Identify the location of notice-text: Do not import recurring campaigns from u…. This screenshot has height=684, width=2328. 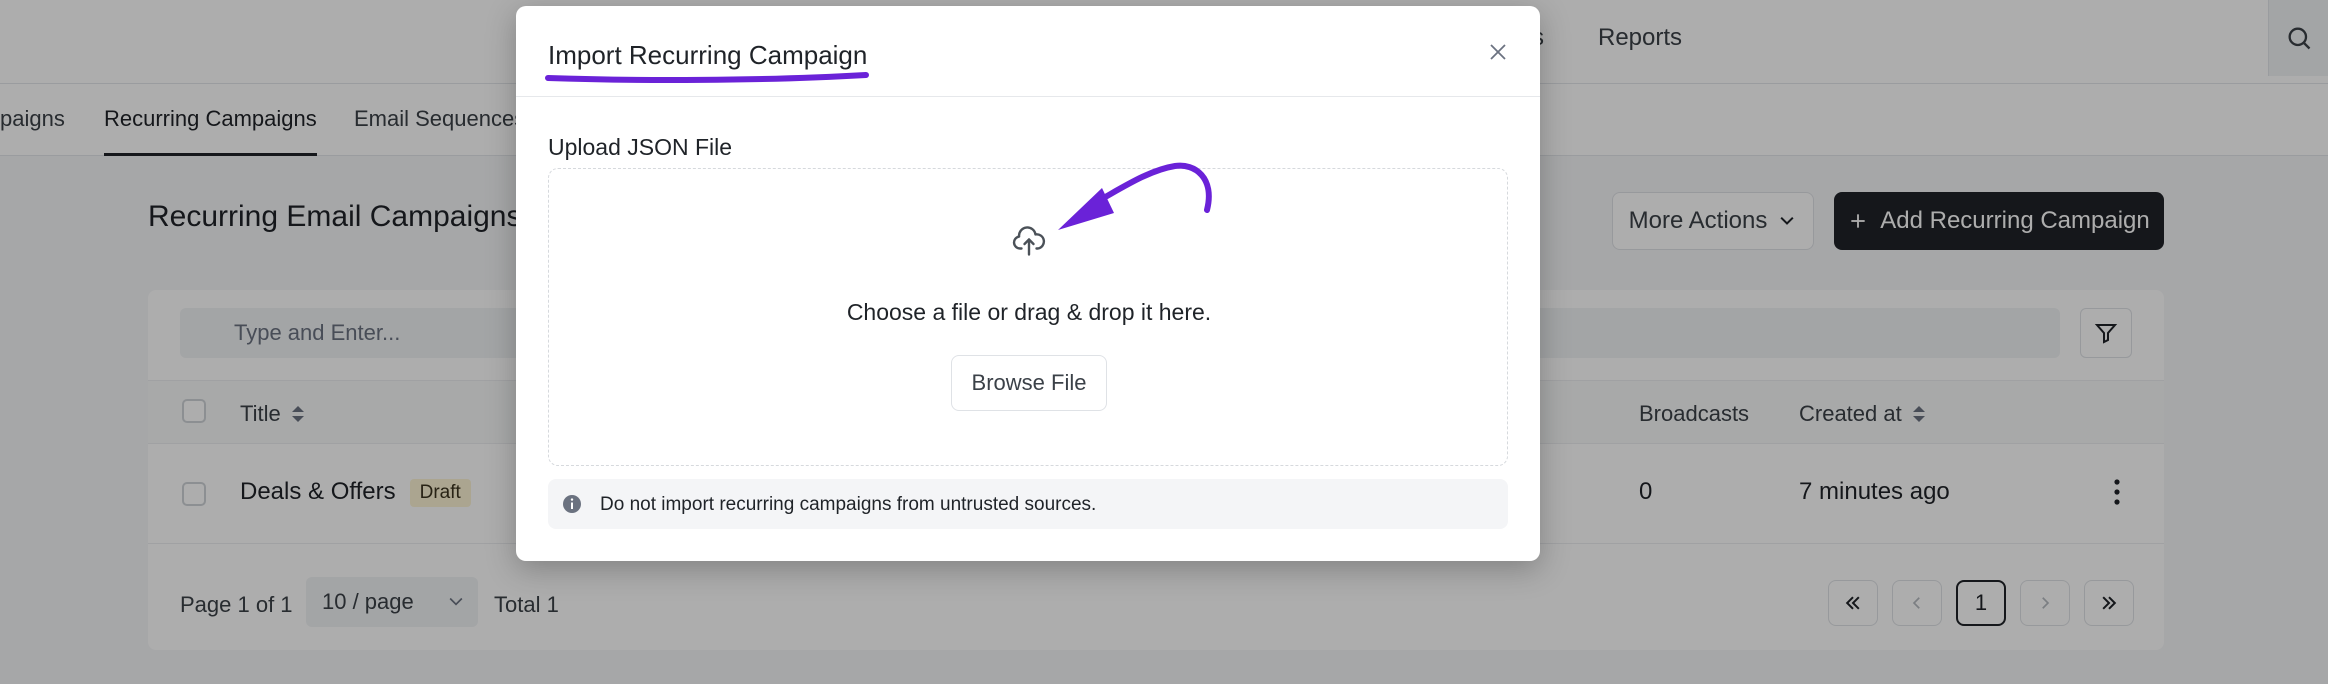
(848, 504).